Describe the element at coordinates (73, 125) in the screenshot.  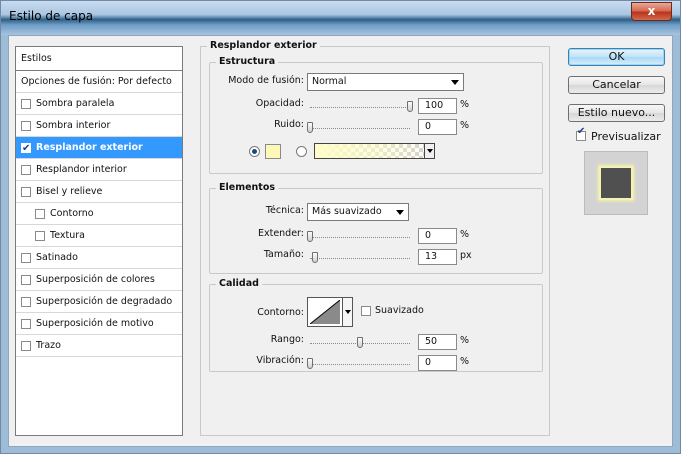
I see `style-item-label: Sombra interior` at that location.